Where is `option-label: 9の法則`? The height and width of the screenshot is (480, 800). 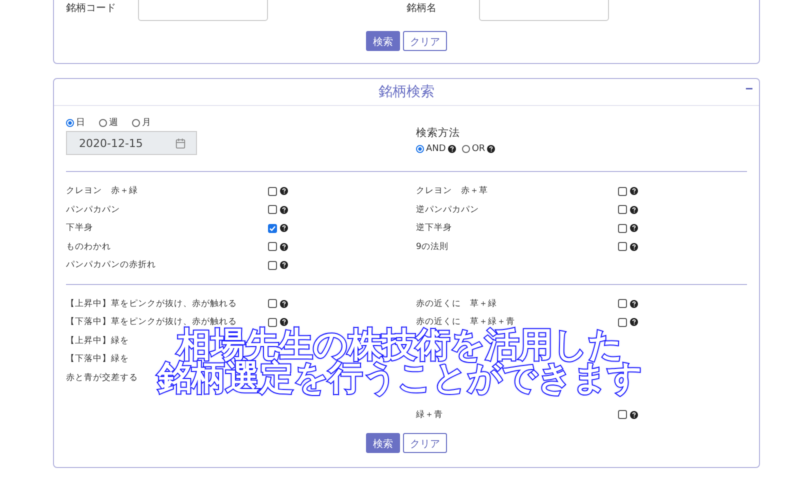 option-label: 9の法則 is located at coordinates (433, 246).